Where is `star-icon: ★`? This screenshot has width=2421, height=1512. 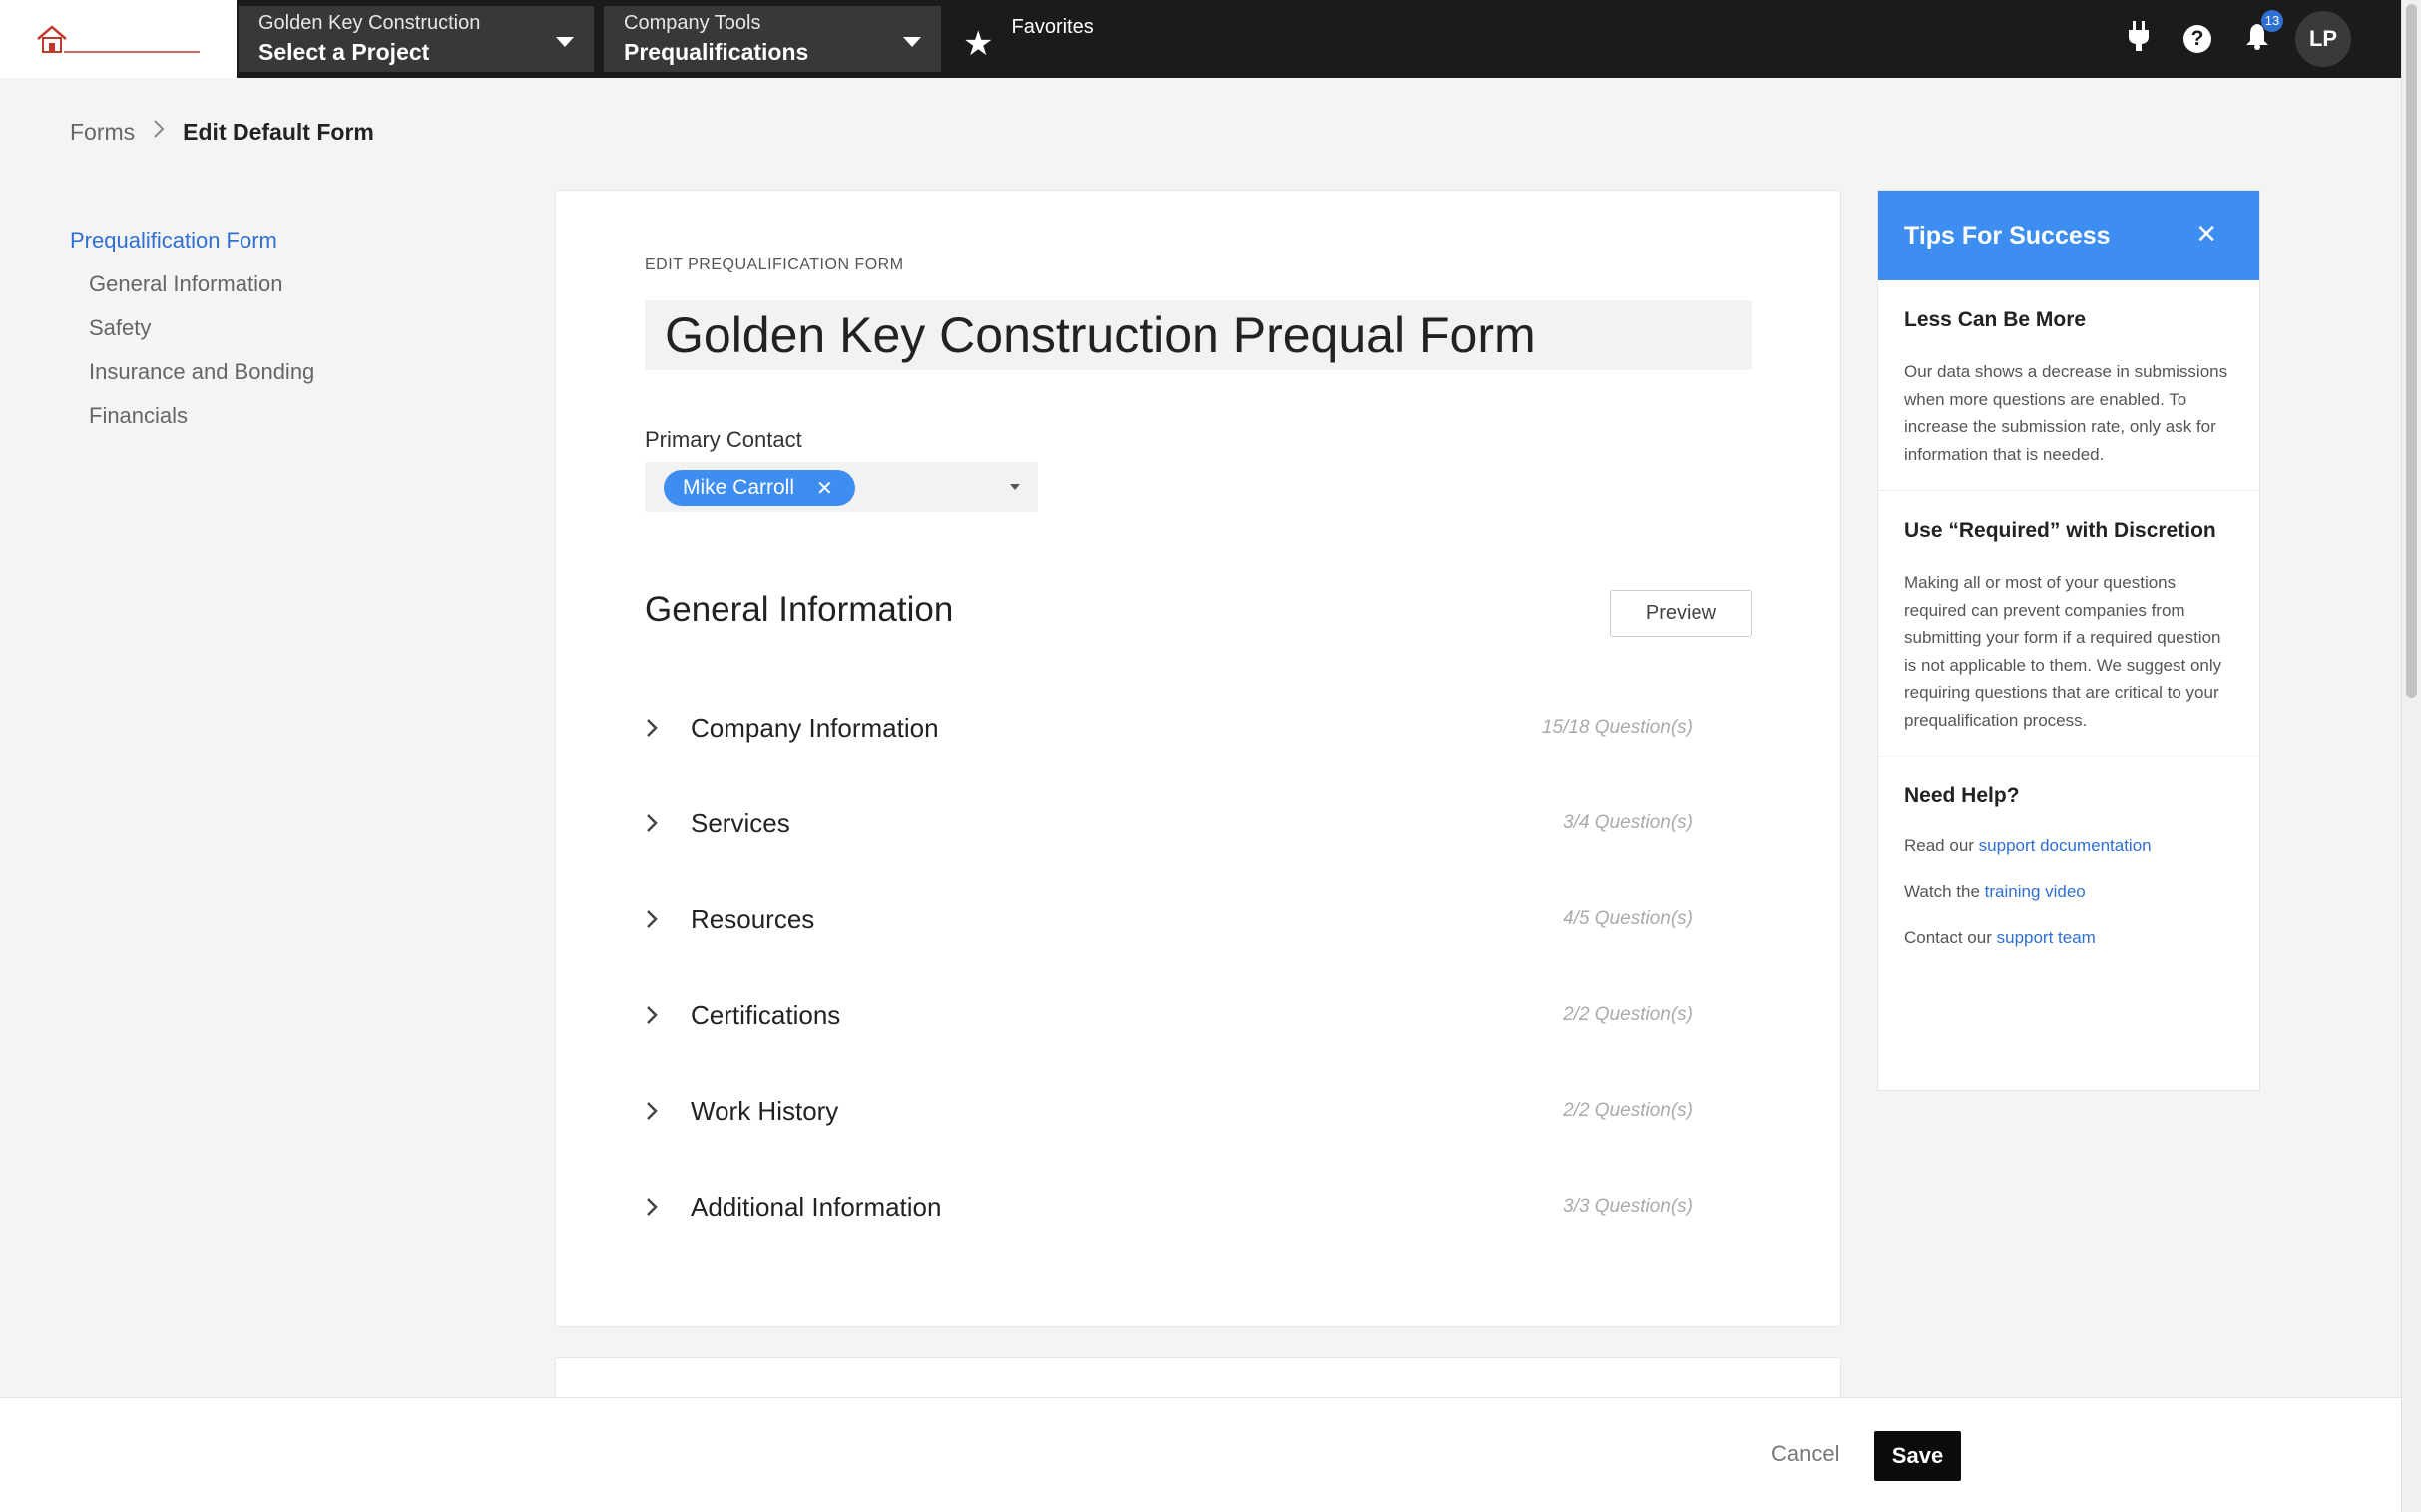 star-icon: ★ is located at coordinates (978, 44).